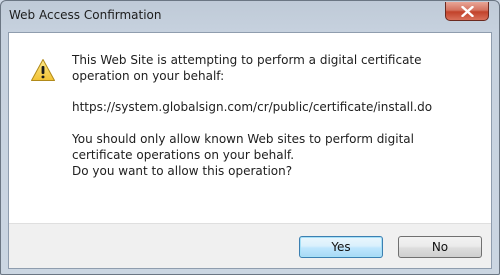 The height and width of the screenshot is (275, 500). Describe the element at coordinates (182, 171) in the screenshot. I see `warning-line-2: Do you want to allow this operation?` at that location.